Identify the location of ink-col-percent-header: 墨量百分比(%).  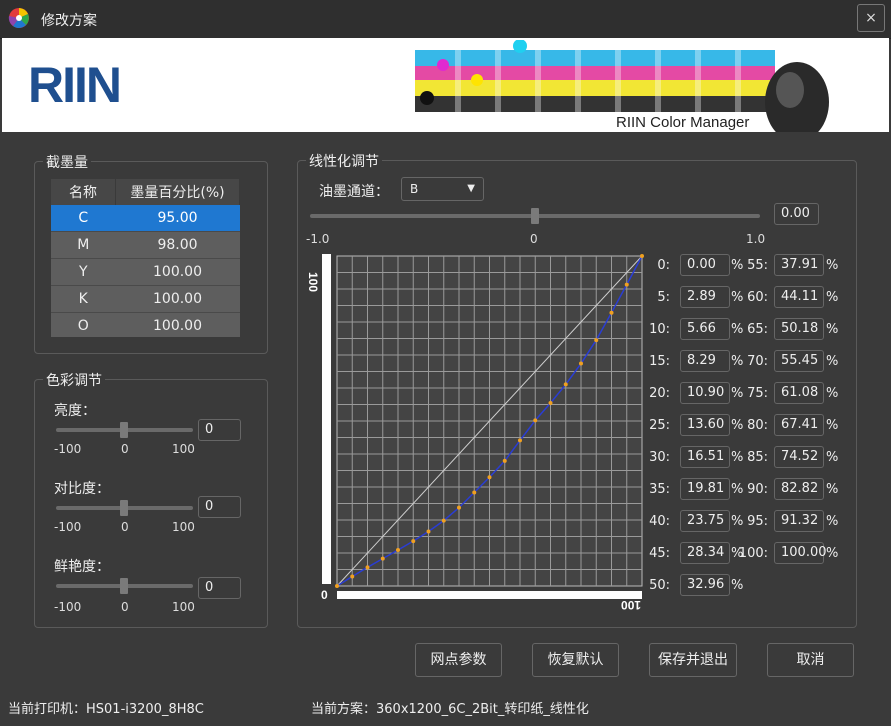
(177, 192).